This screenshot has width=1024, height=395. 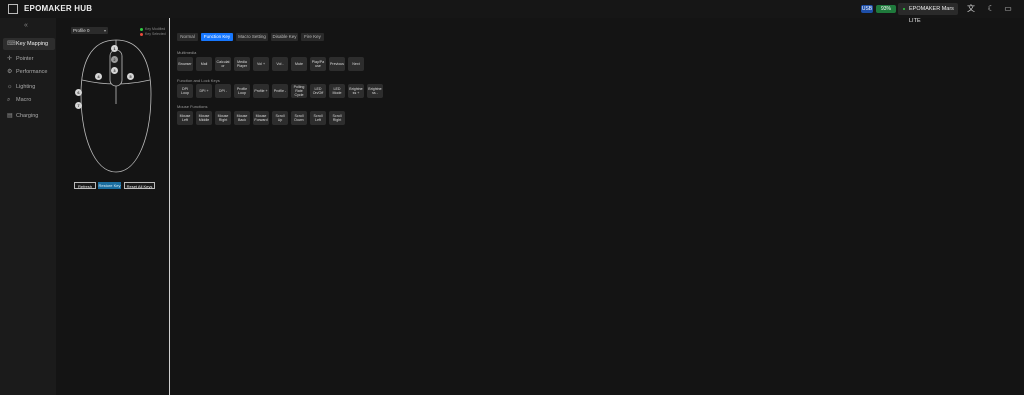 I want to click on key-label: Profile Loop, so click(x=242, y=91).